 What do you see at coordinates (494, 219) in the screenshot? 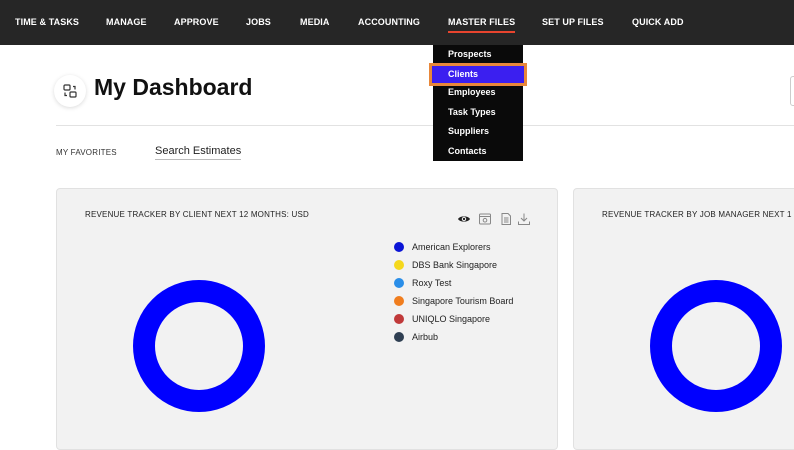
I see `card-toolbar` at bounding box center [494, 219].